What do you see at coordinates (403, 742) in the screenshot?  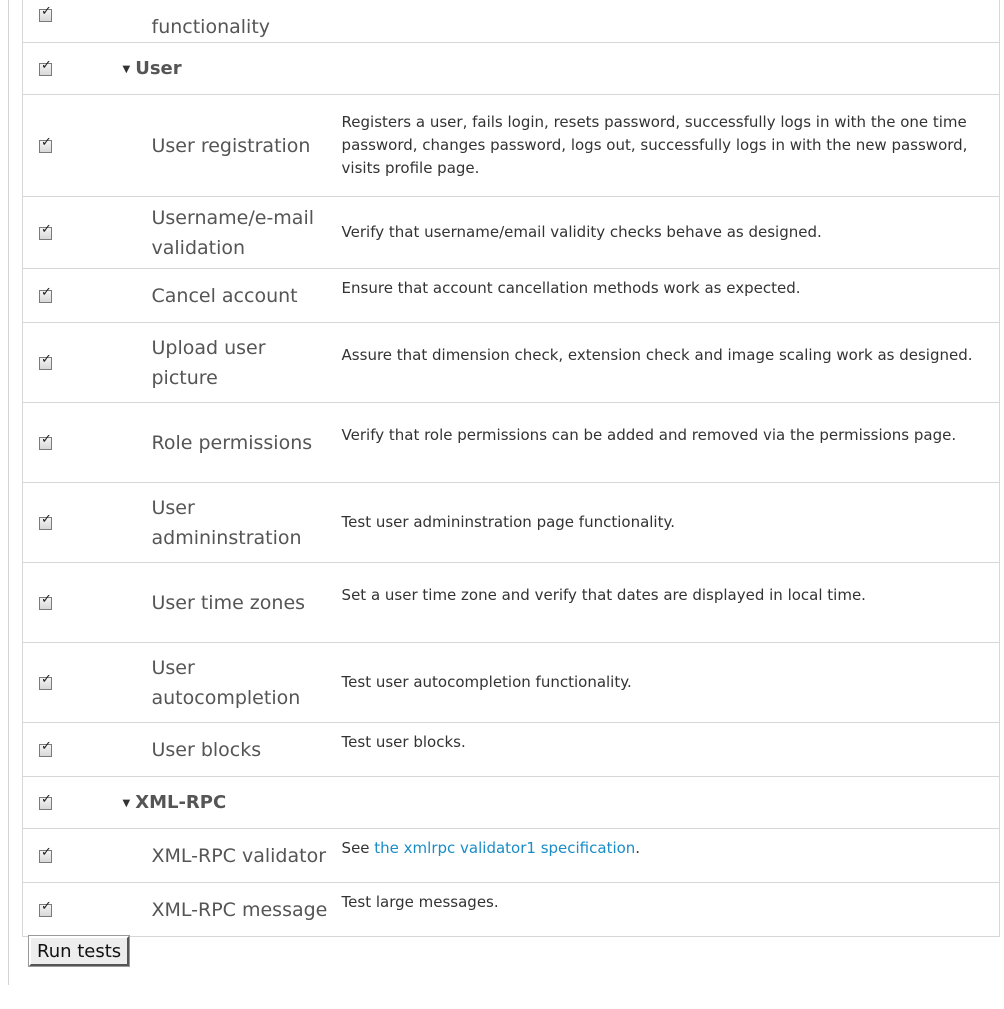 I see `test-description: Test user blocks.` at bounding box center [403, 742].